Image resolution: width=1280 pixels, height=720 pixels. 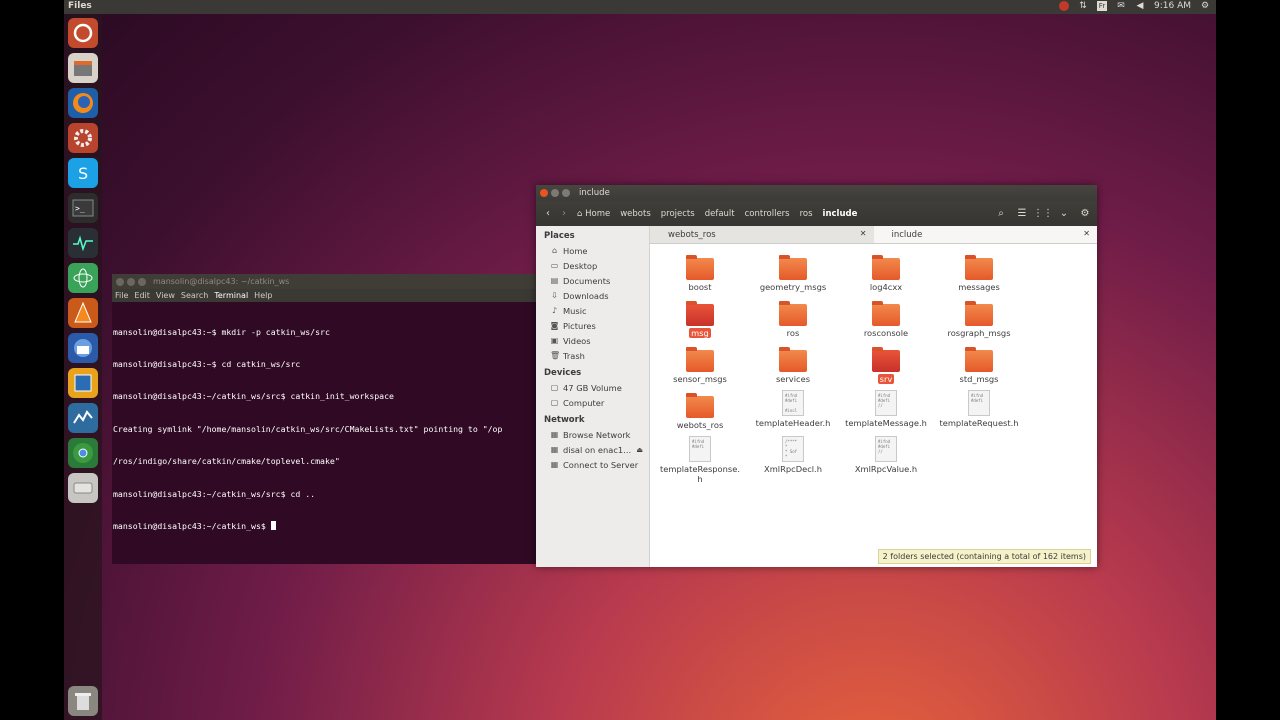 What do you see at coordinates (83, 208) in the screenshot?
I see `terminal-icon: >_` at bounding box center [83, 208].